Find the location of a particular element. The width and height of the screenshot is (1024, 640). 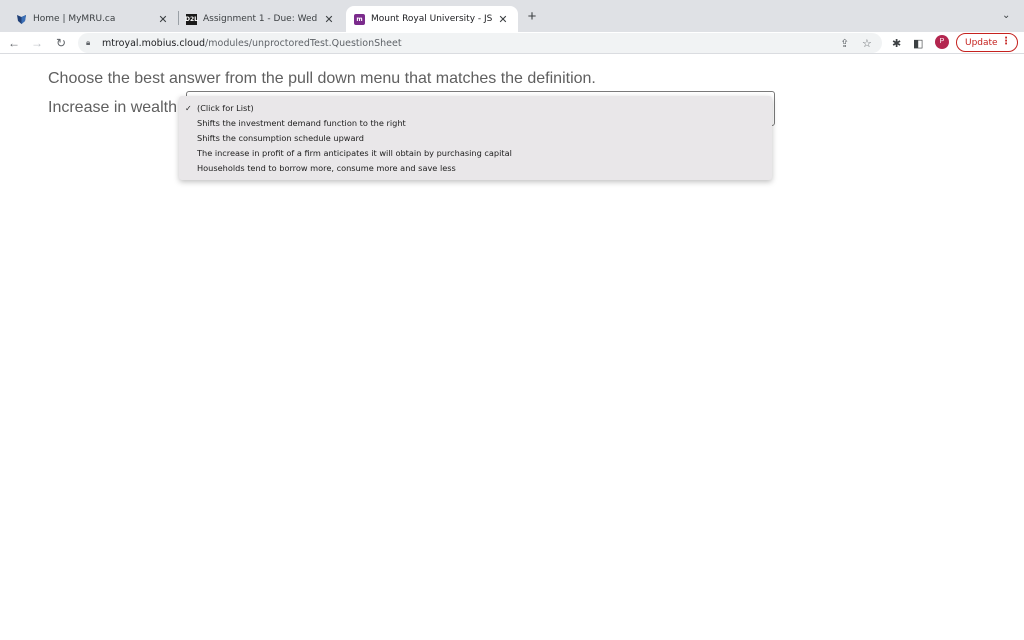

d2l-icon: D2L is located at coordinates (191, 19).